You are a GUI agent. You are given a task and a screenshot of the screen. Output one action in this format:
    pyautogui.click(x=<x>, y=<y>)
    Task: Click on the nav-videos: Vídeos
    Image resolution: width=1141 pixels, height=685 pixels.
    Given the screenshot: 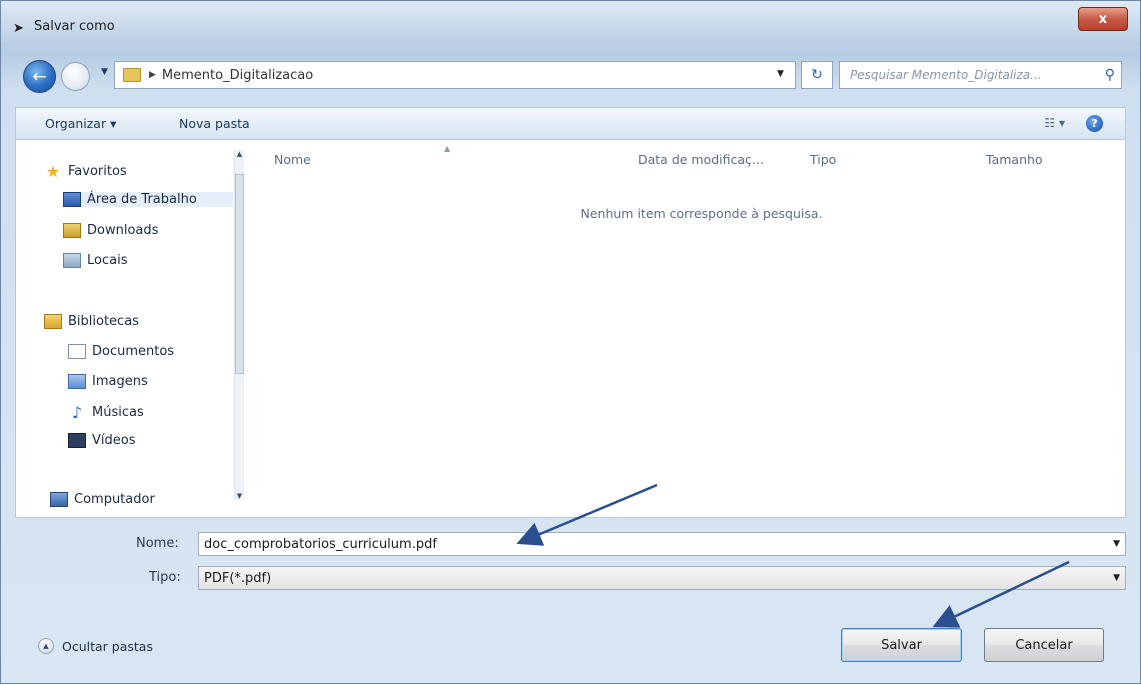 What is the action you would take?
    pyautogui.click(x=101, y=440)
    